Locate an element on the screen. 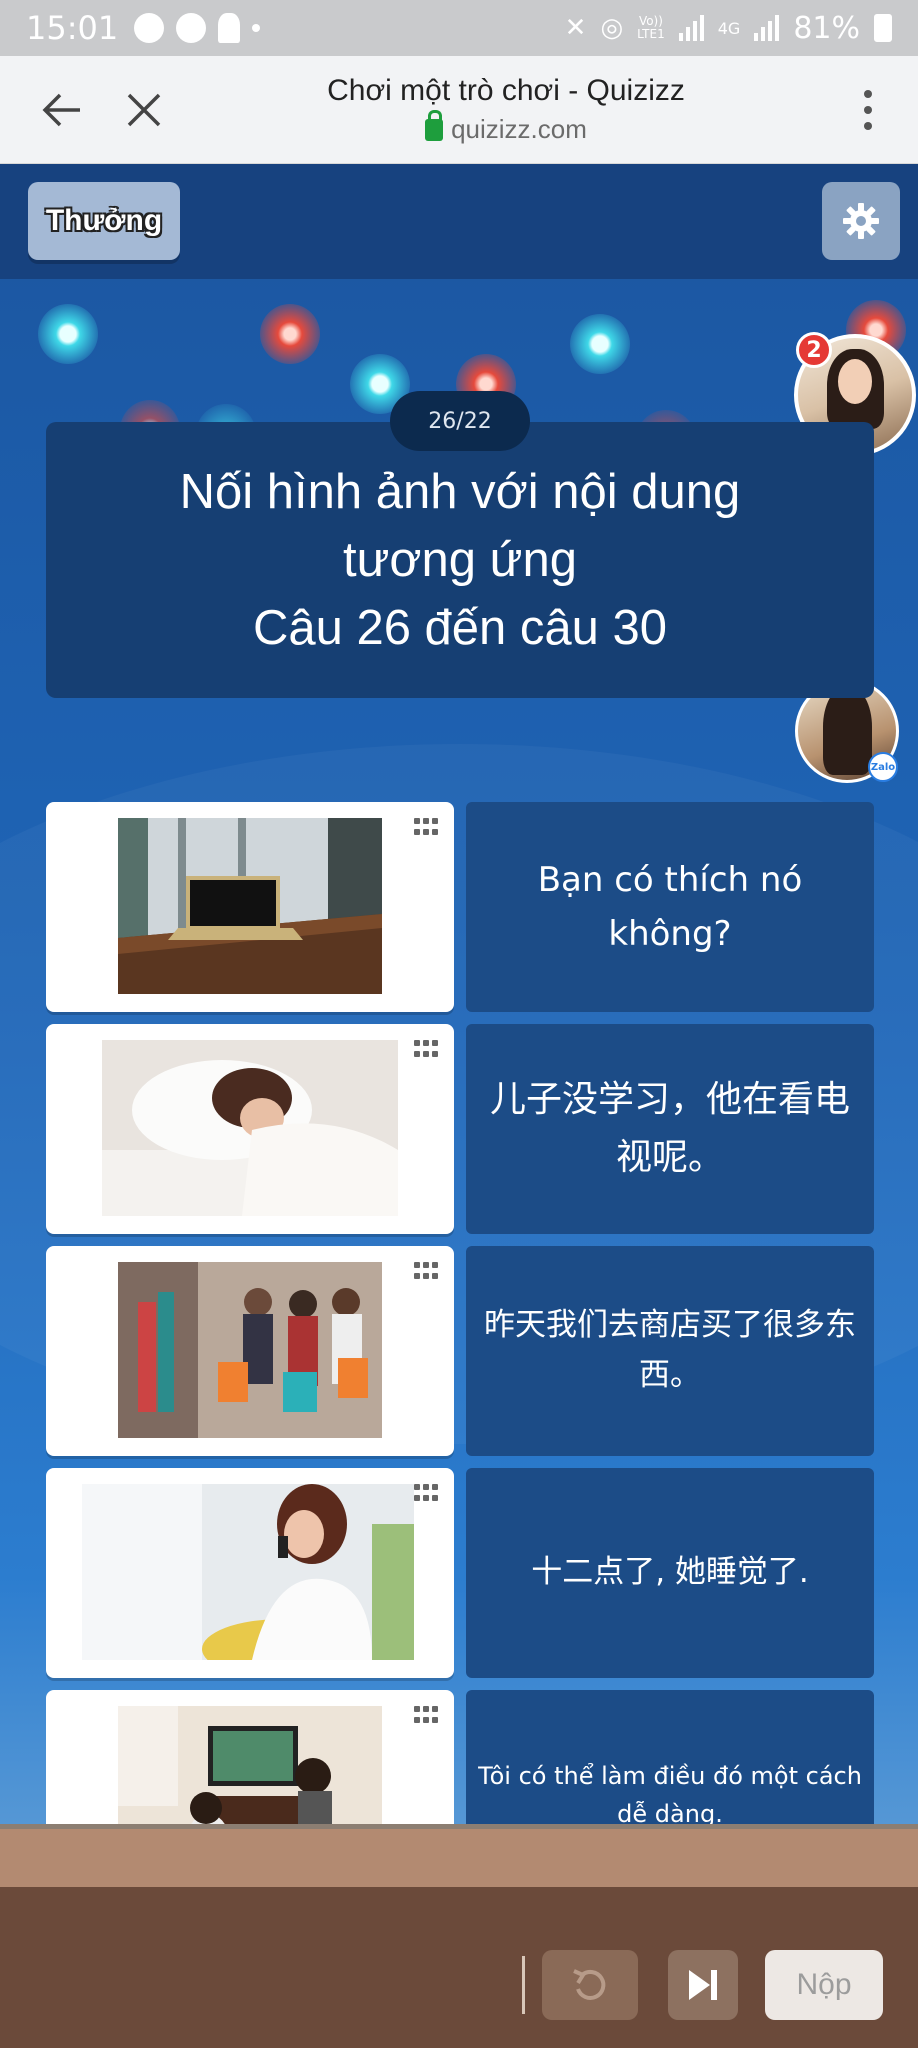  signal-icon is located at coordinates (691, 28).